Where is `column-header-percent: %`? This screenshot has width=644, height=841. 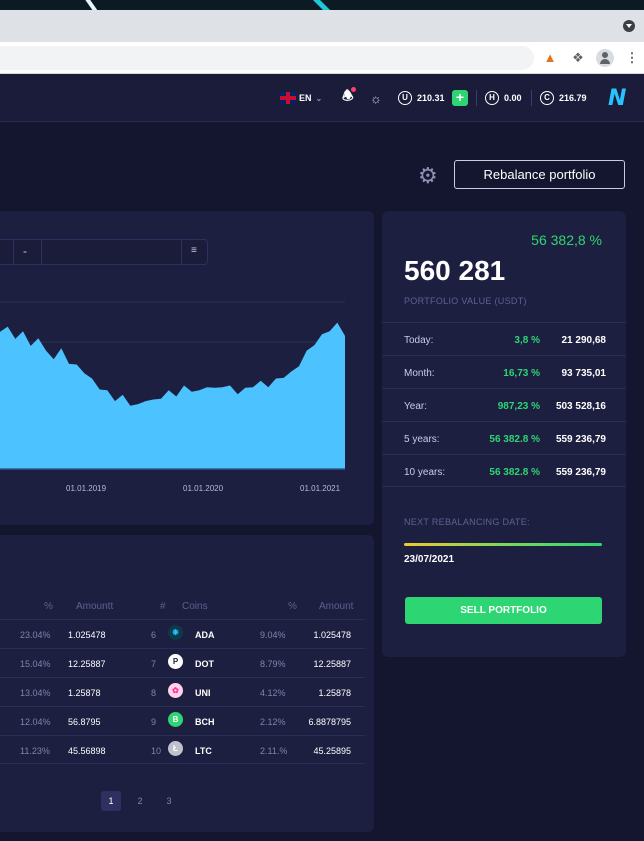
column-header-percent: % is located at coordinates (48, 606).